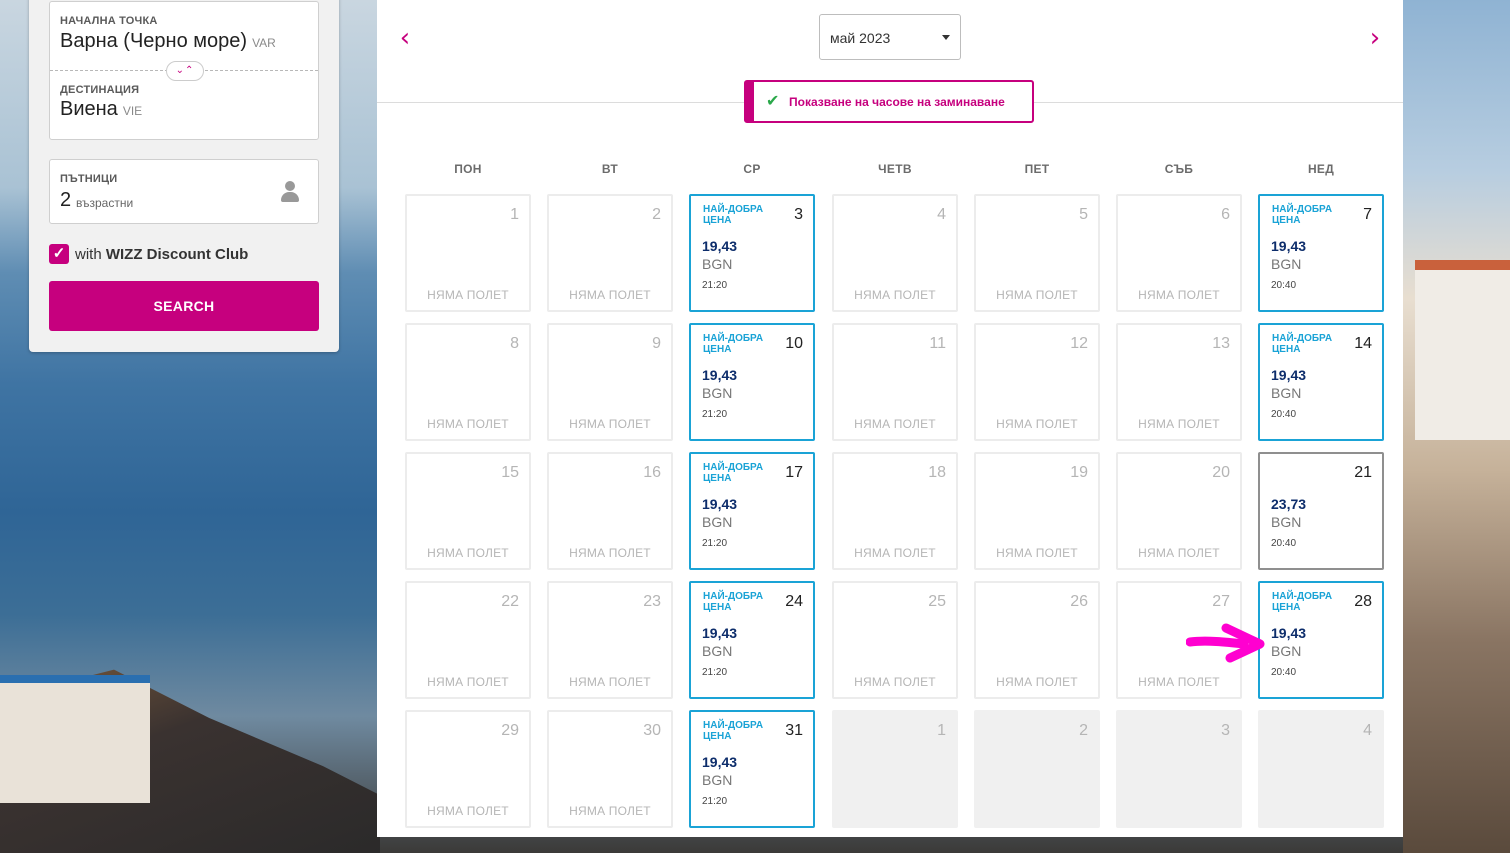 This screenshot has height=853, width=1510. I want to click on weekday-label: НЕД, so click(1321, 169).